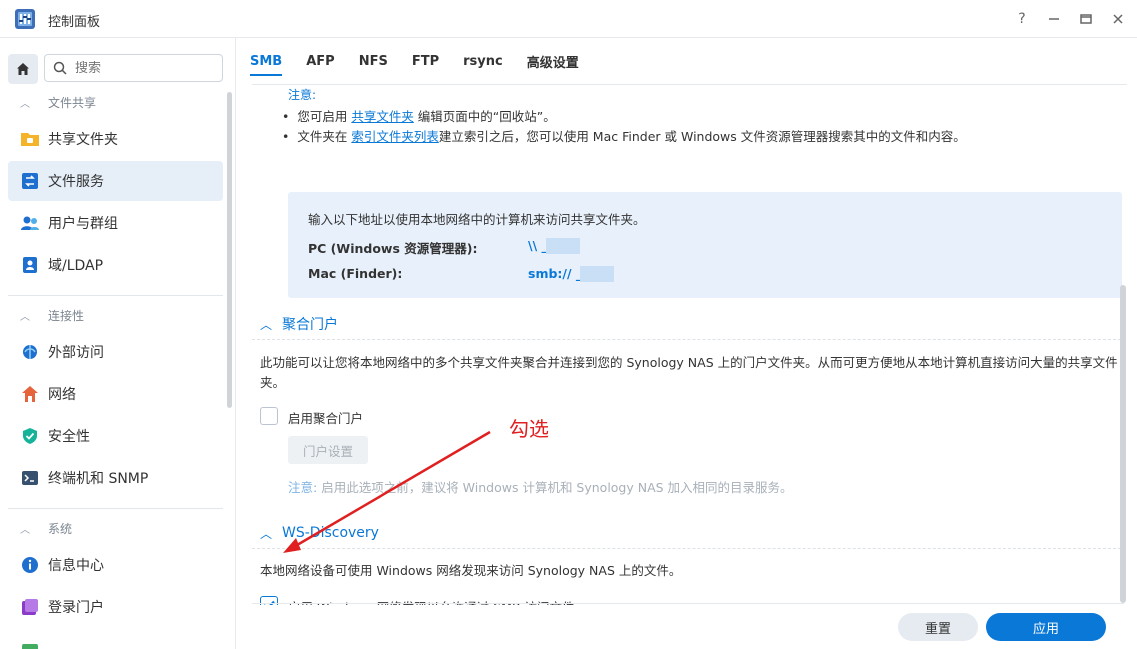  What do you see at coordinates (553, 61) in the screenshot?
I see `tab-advanced: 高级设置` at bounding box center [553, 61].